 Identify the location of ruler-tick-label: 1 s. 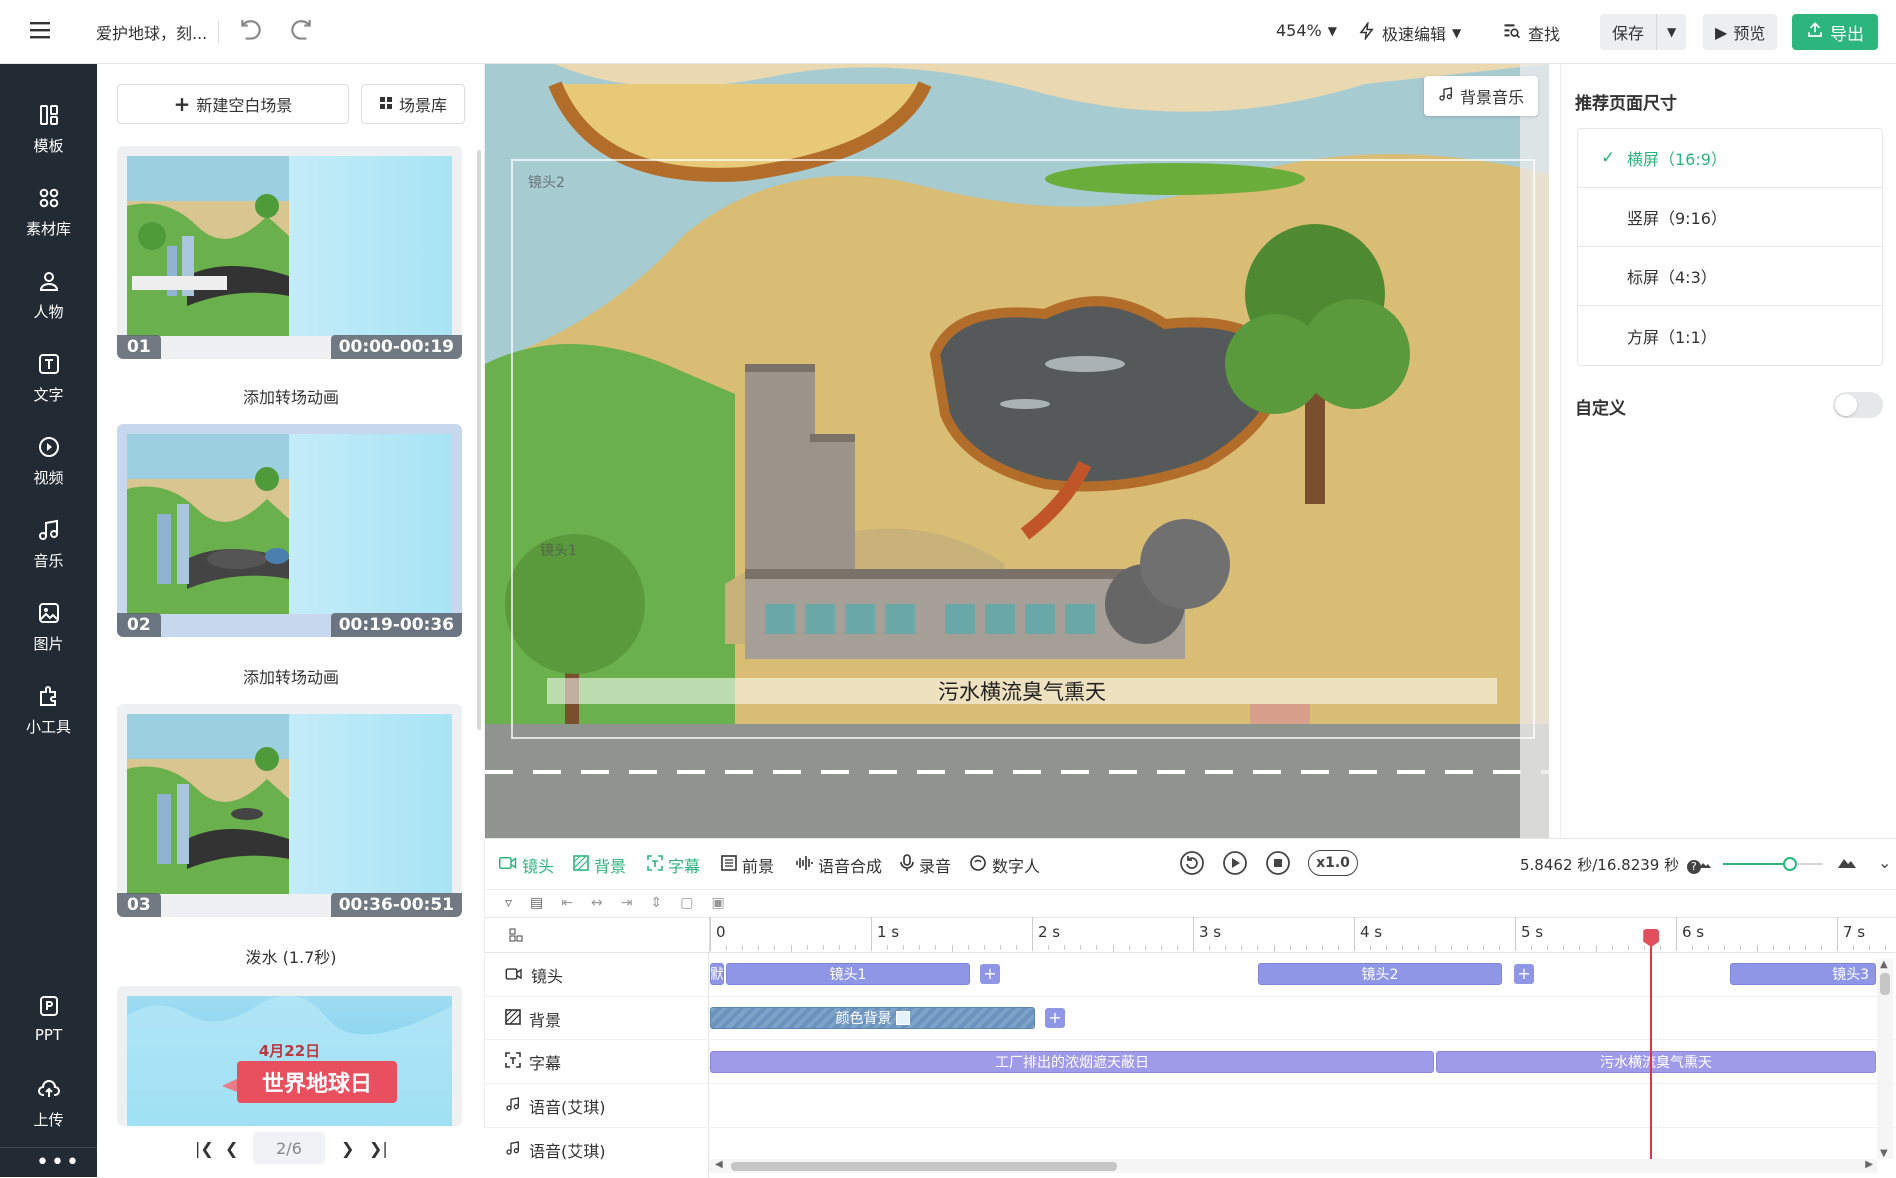
(888, 932).